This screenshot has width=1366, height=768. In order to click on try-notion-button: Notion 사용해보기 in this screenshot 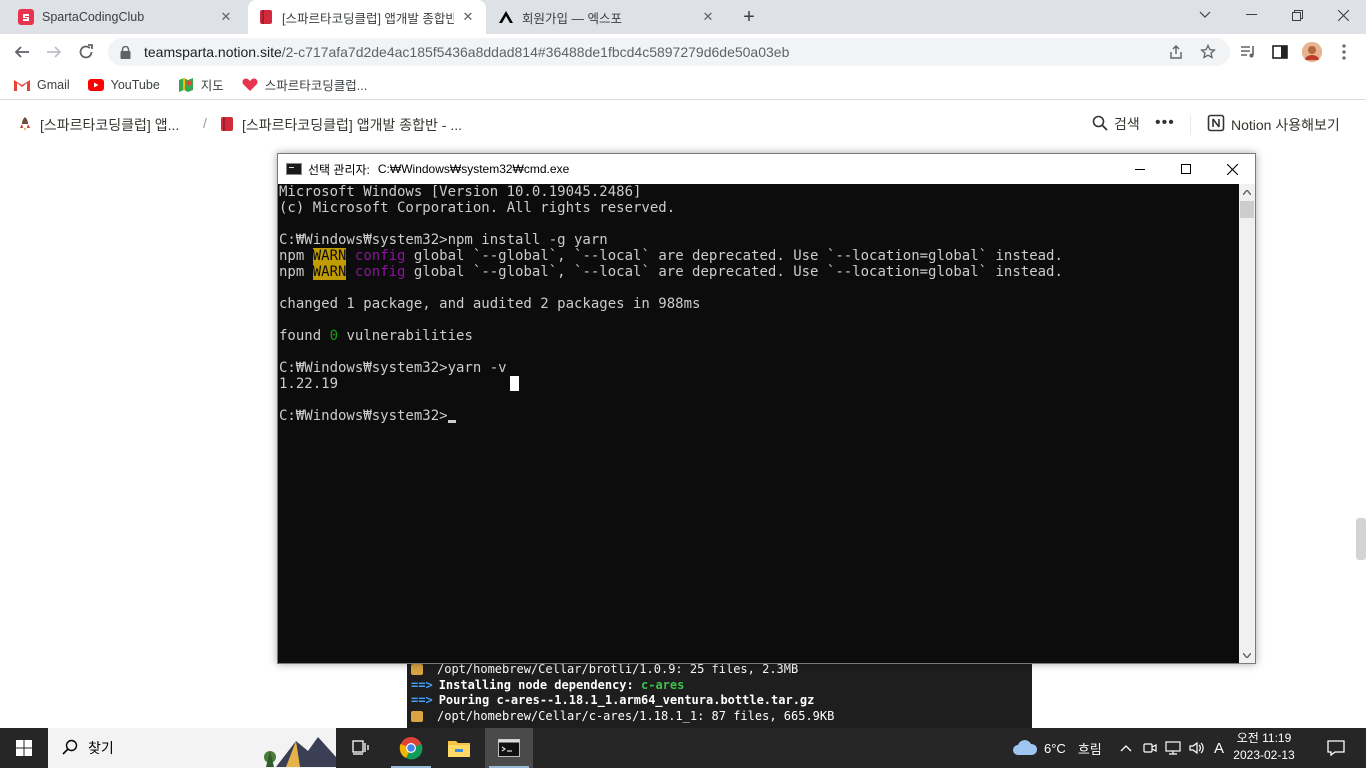, I will do `click(1273, 124)`.